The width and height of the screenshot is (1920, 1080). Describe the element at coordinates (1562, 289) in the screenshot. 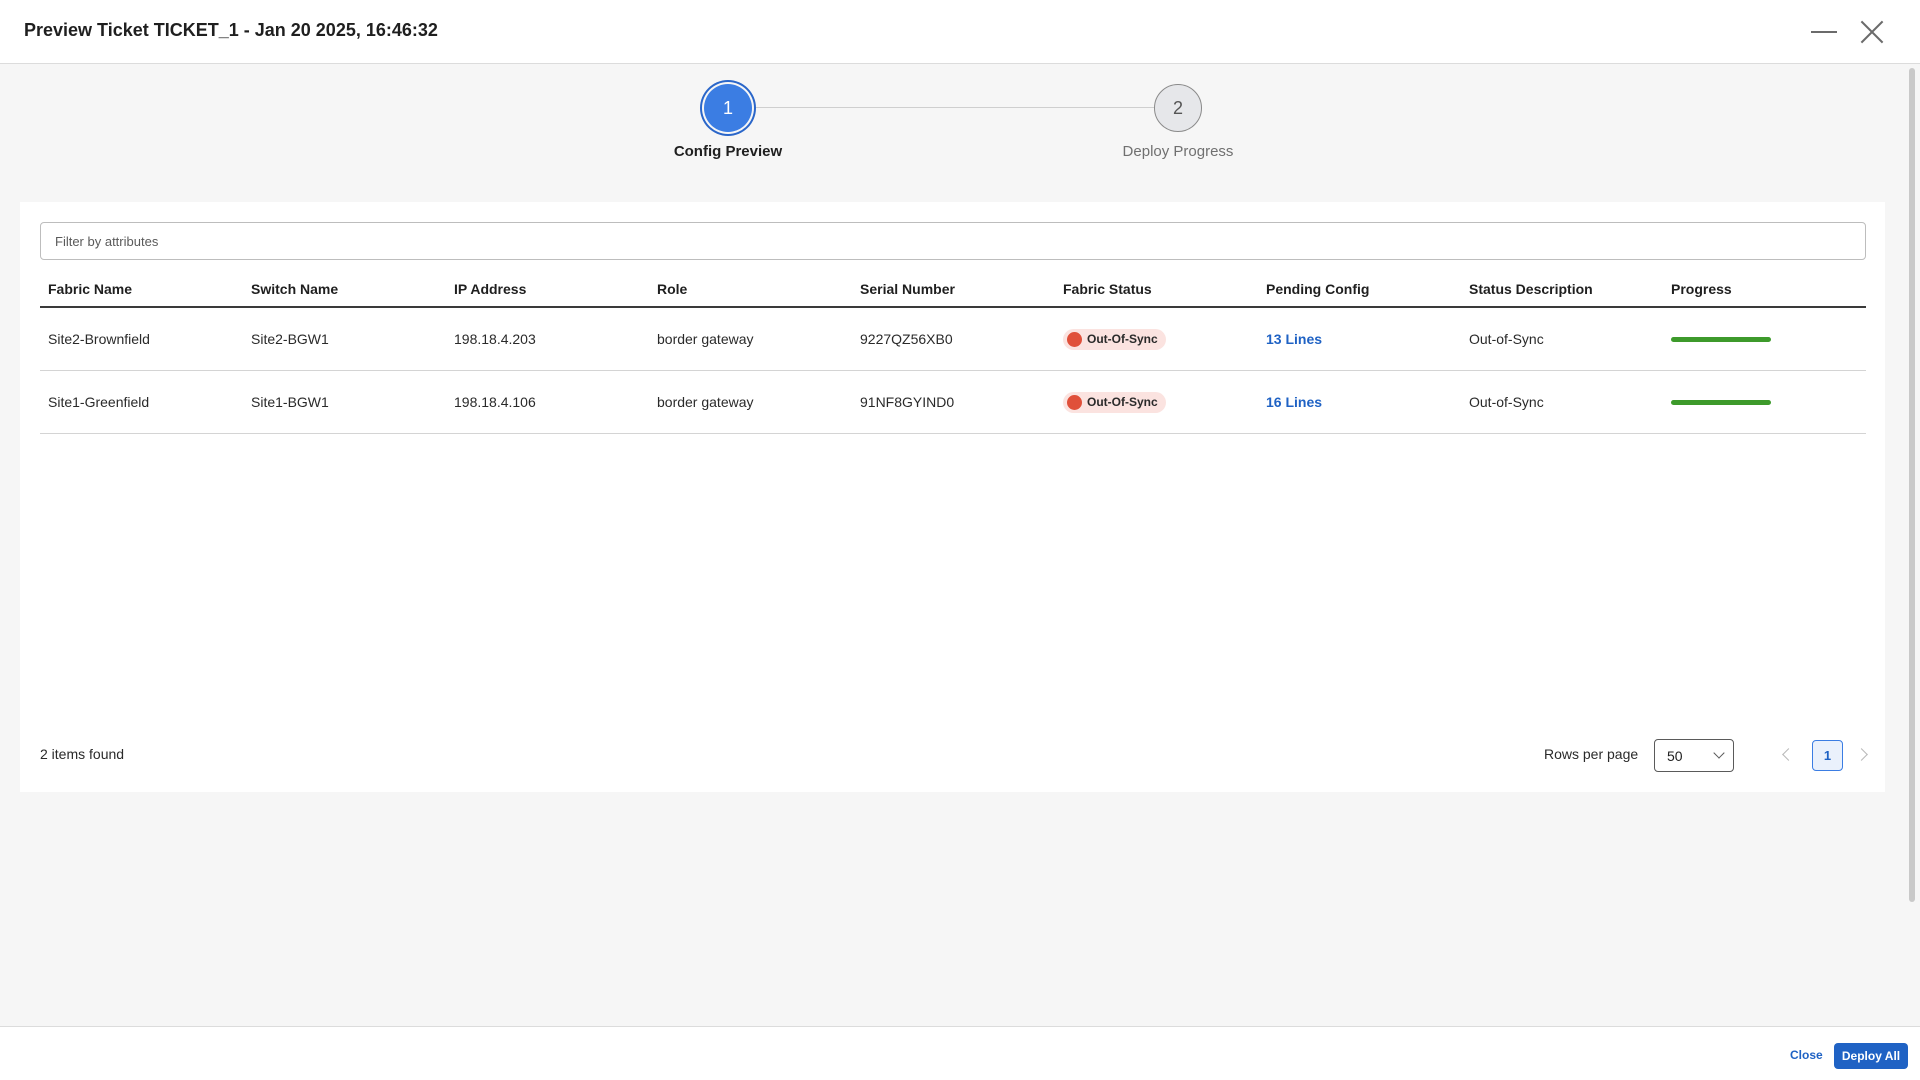

I see `column-header-status-description: Status Description` at that location.